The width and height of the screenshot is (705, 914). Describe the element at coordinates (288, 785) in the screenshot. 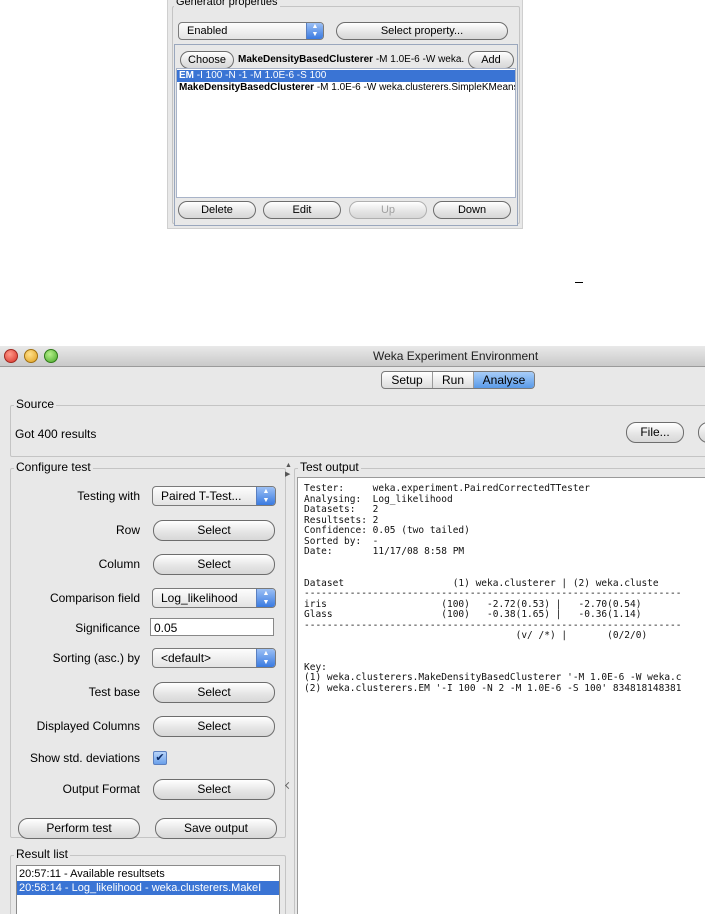

I see `split-grip-icon` at that location.